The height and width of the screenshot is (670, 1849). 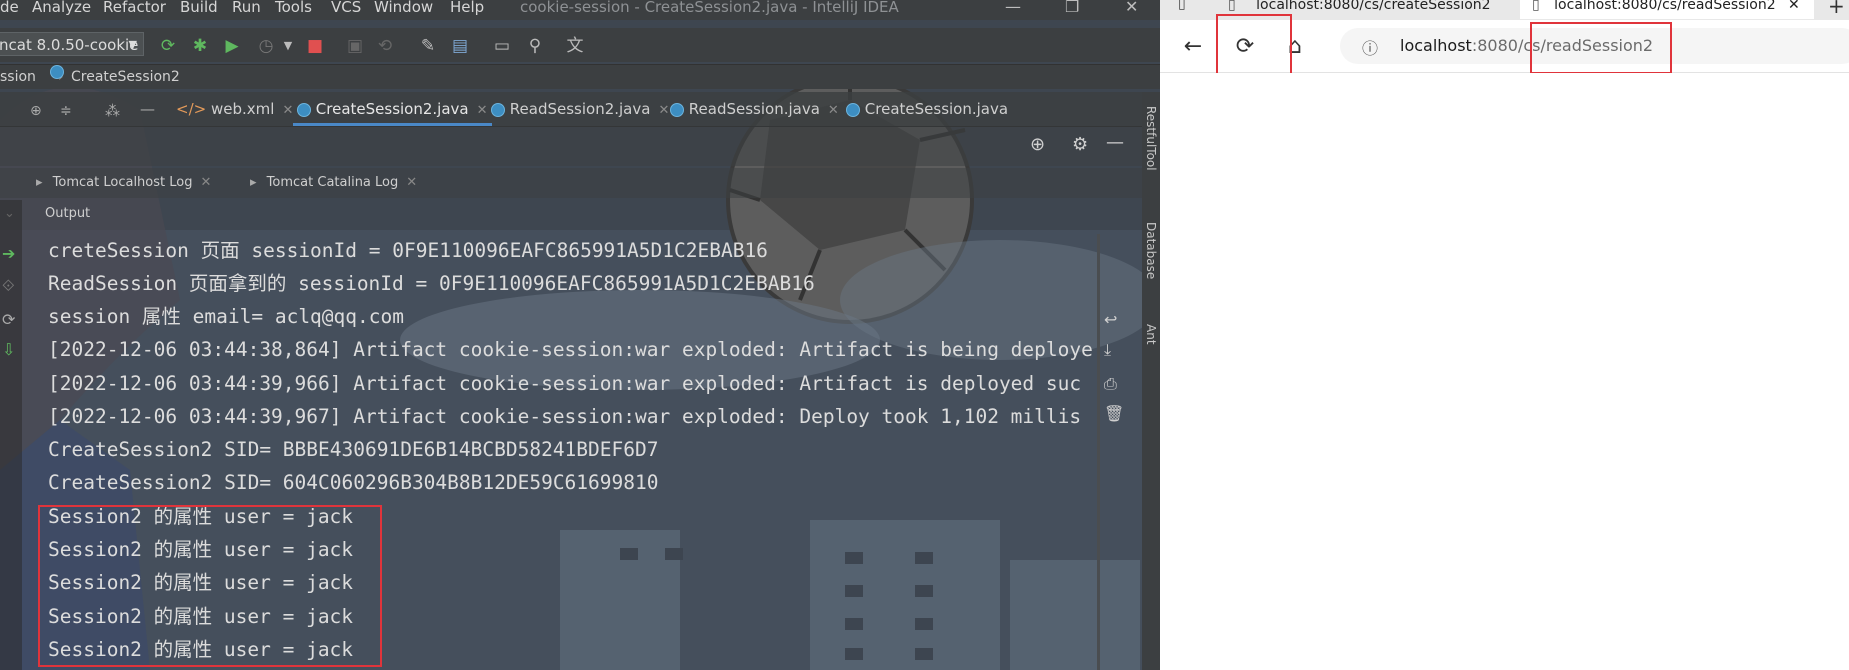 What do you see at coordinates (355, 46) in the screenshot?
I see `build-icon: ▣` at bounding box center [355, 46].